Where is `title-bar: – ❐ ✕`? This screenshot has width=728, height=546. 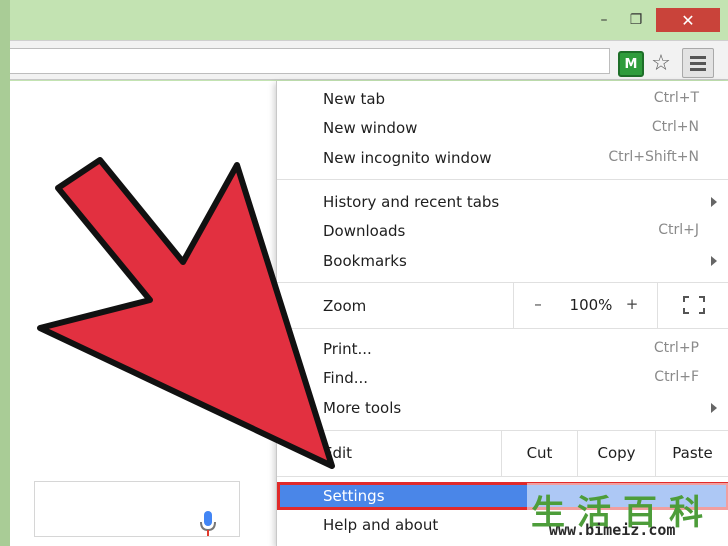
title-bar: – ❐ ✕ is located at coordinates (369, 20).